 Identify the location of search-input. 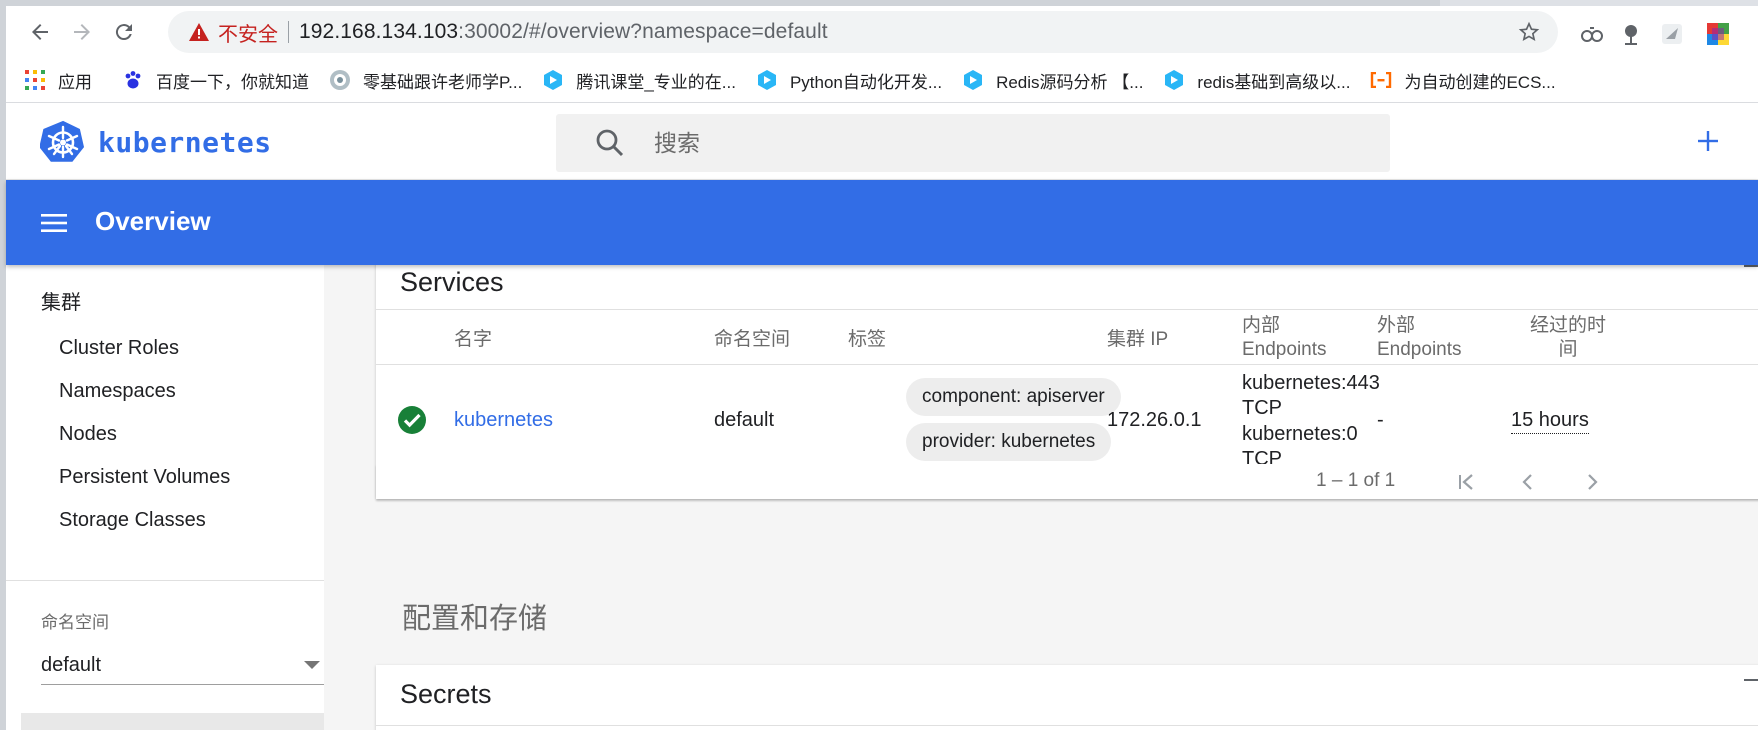
(954, 143).